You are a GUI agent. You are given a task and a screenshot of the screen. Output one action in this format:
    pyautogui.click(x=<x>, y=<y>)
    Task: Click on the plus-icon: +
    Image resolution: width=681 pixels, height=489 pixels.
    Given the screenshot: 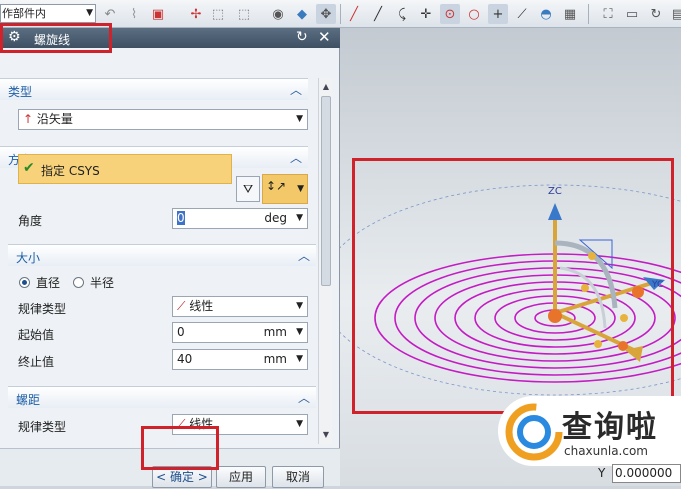 What is the action you would take?
    pyautogui.click(x=498, y=14)
    